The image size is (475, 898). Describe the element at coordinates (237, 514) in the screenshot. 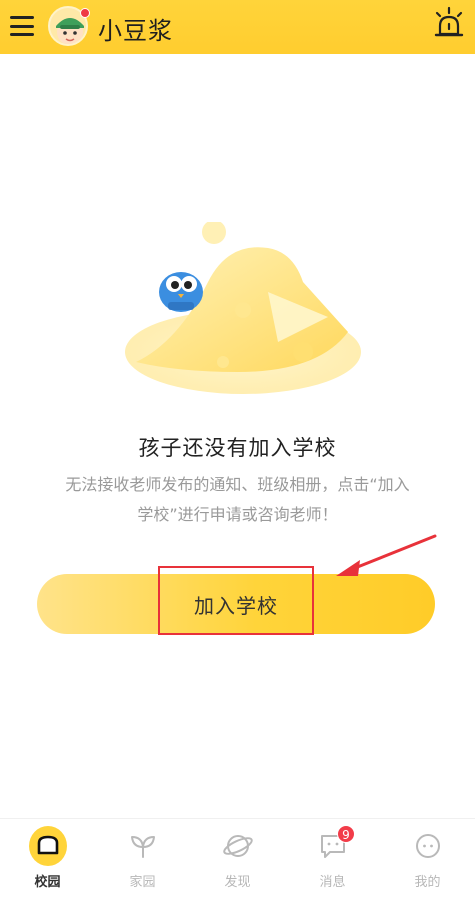

I see `empty-state-description-line2: 学校”进行申请或咨询老师！` at that location.